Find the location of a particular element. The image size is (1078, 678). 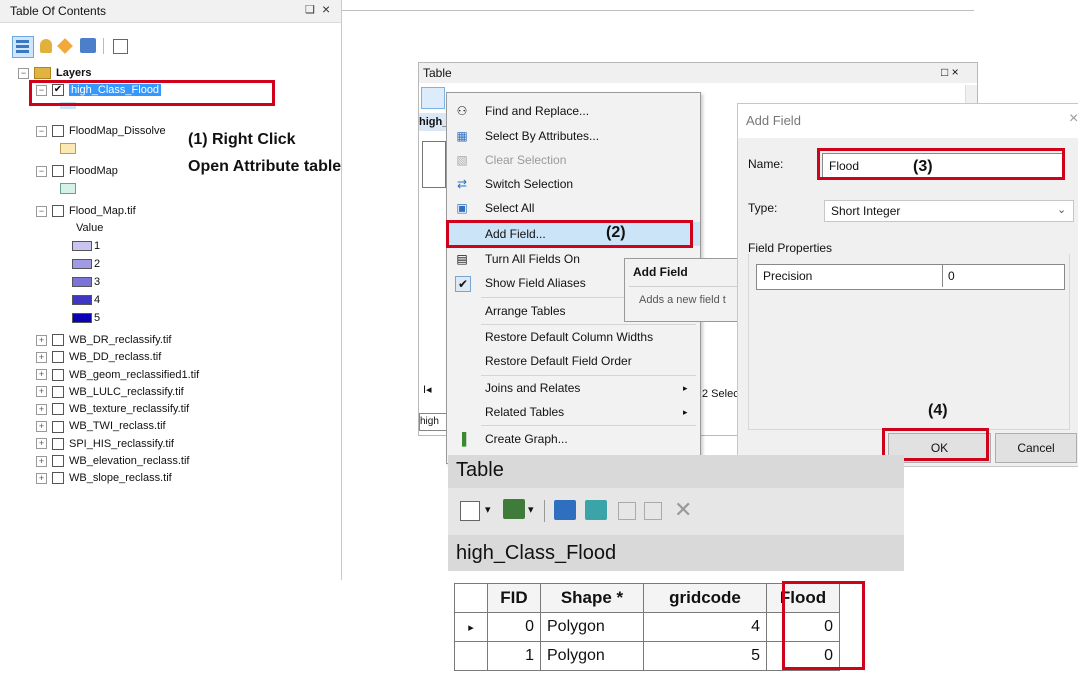

layers-root: − Layers is located at coordinates (54, 73).